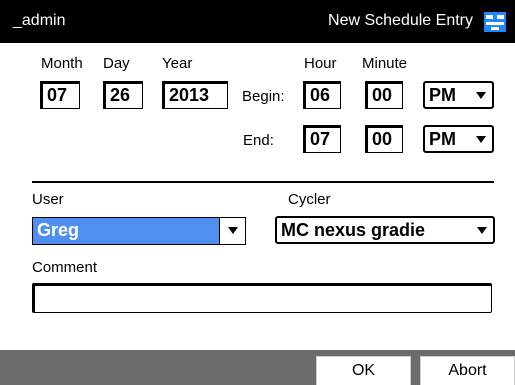 This screenshot has height=385, width=515. Describe the element at coordinates (123, 95) in the screenshot. I see `day-field: 26` at that location.